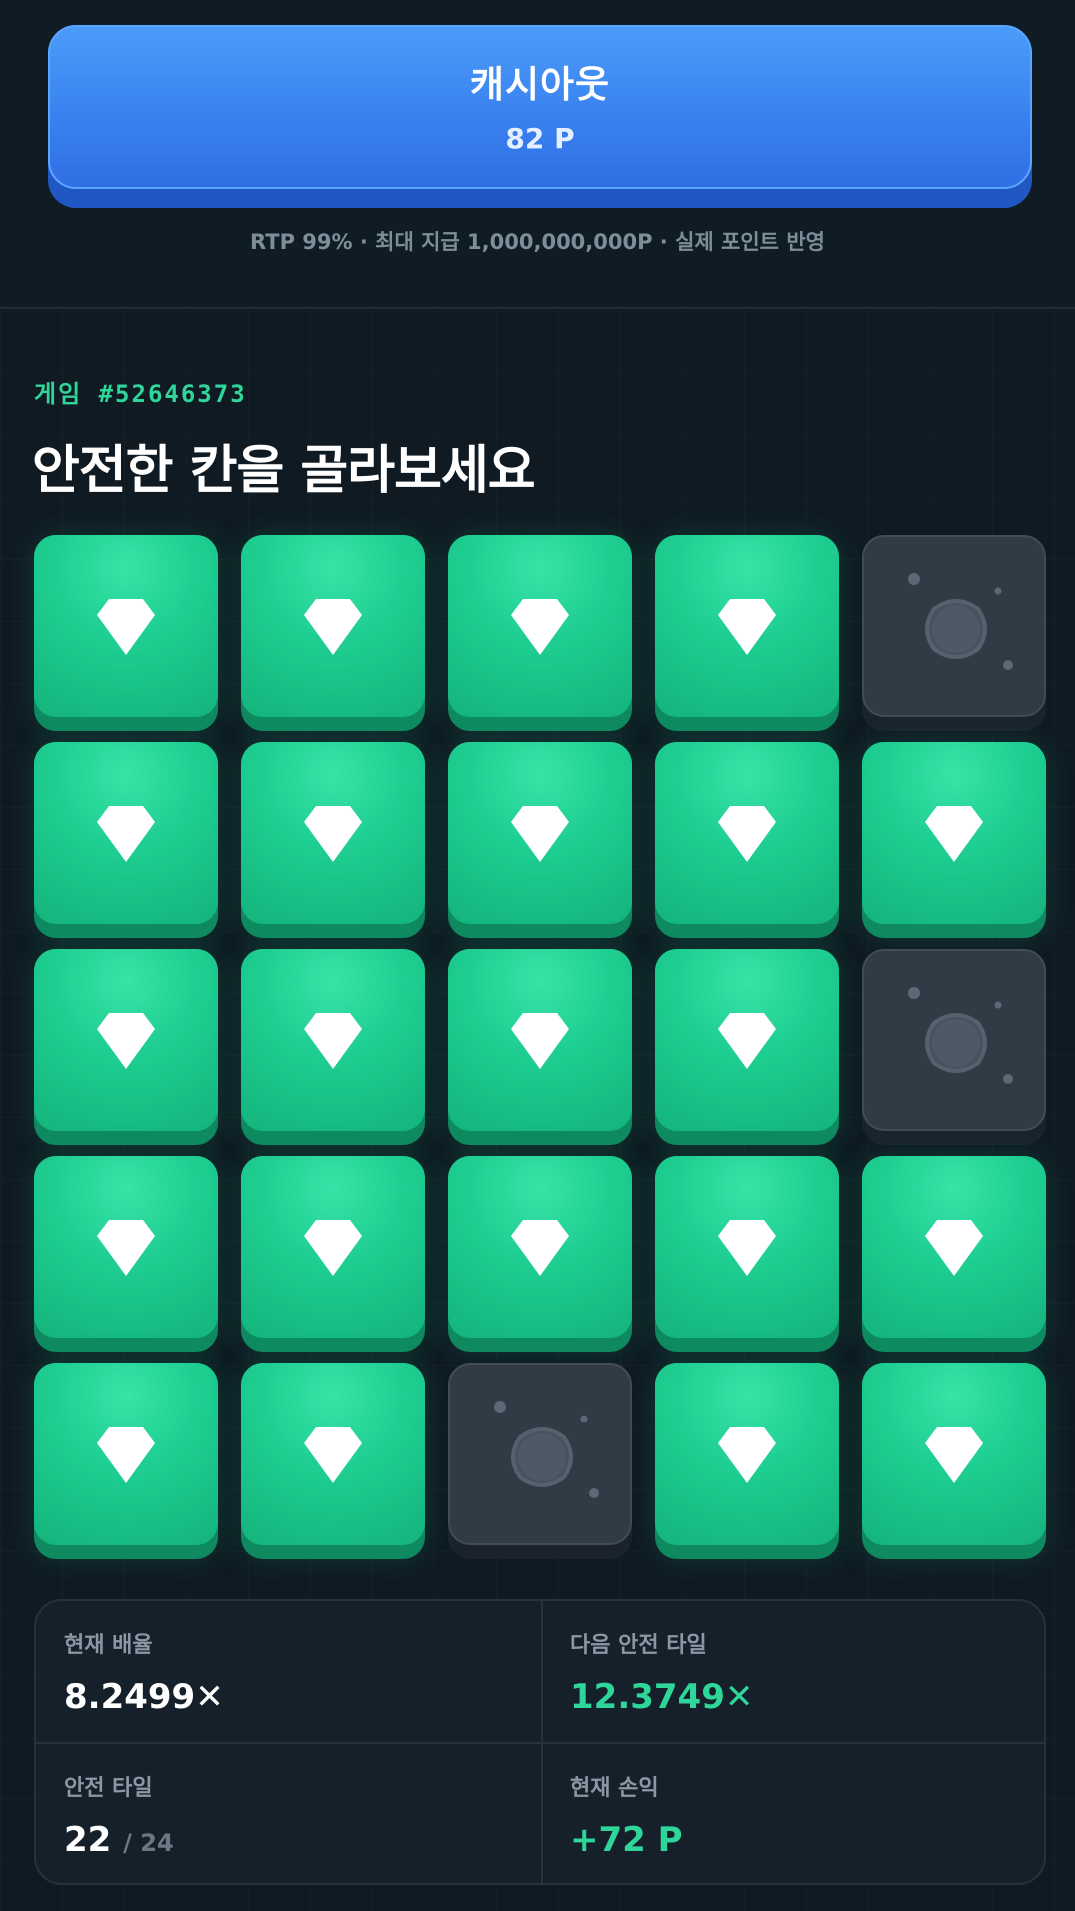  I want to click on stat-label: 현재 손익, so click(614, 1788).